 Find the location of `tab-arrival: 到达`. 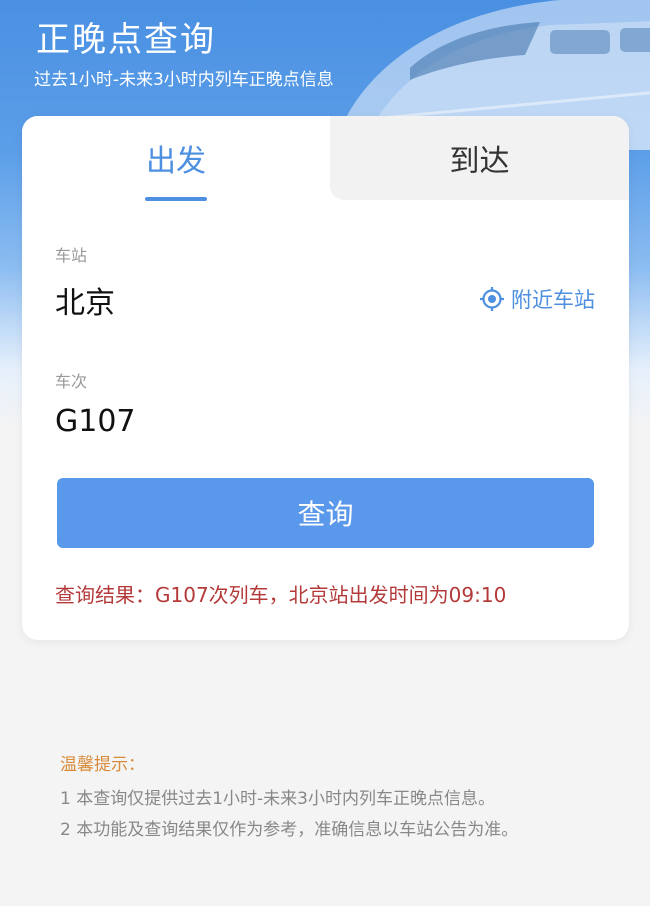

tab-arrival: 到达 is located at coordinates (479, 158).